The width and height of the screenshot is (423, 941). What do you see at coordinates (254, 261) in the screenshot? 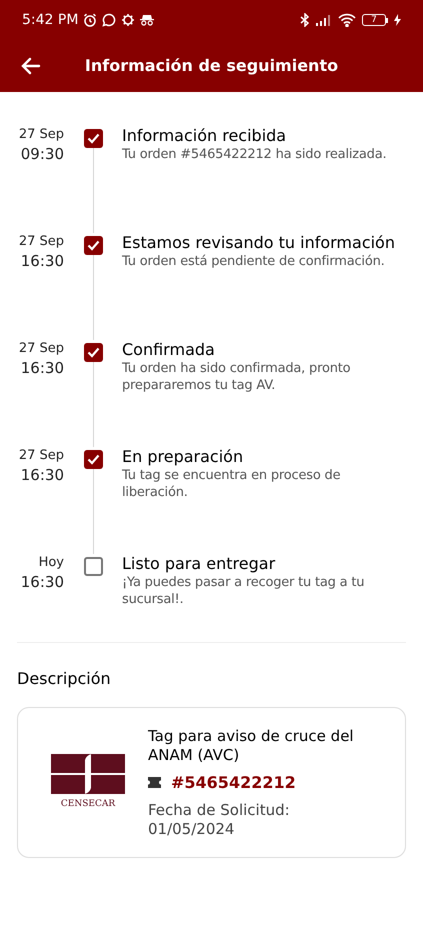
I see `step-description: Tu orden está pendiente de confirmación.` at bounding box center [254, 261].